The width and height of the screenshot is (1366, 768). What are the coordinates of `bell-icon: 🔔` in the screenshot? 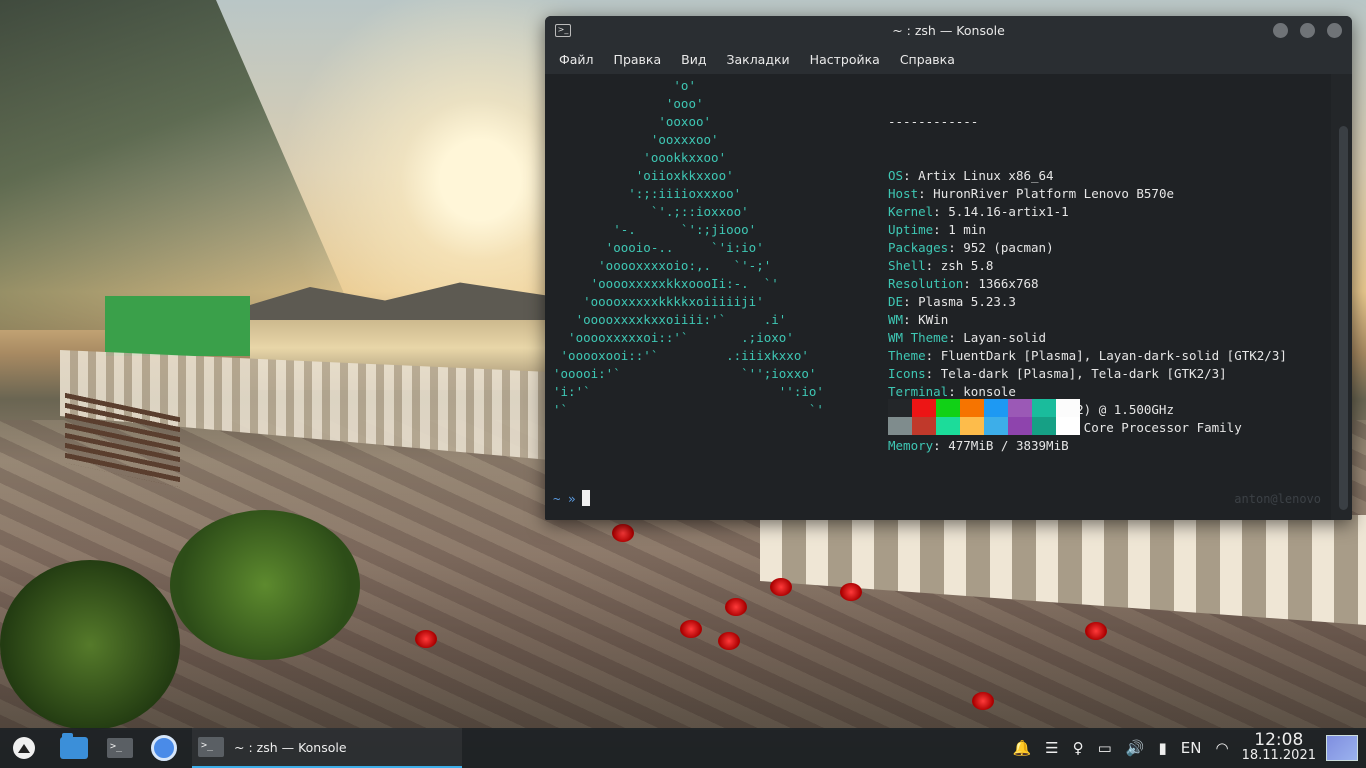 It's located at (1021, 748).